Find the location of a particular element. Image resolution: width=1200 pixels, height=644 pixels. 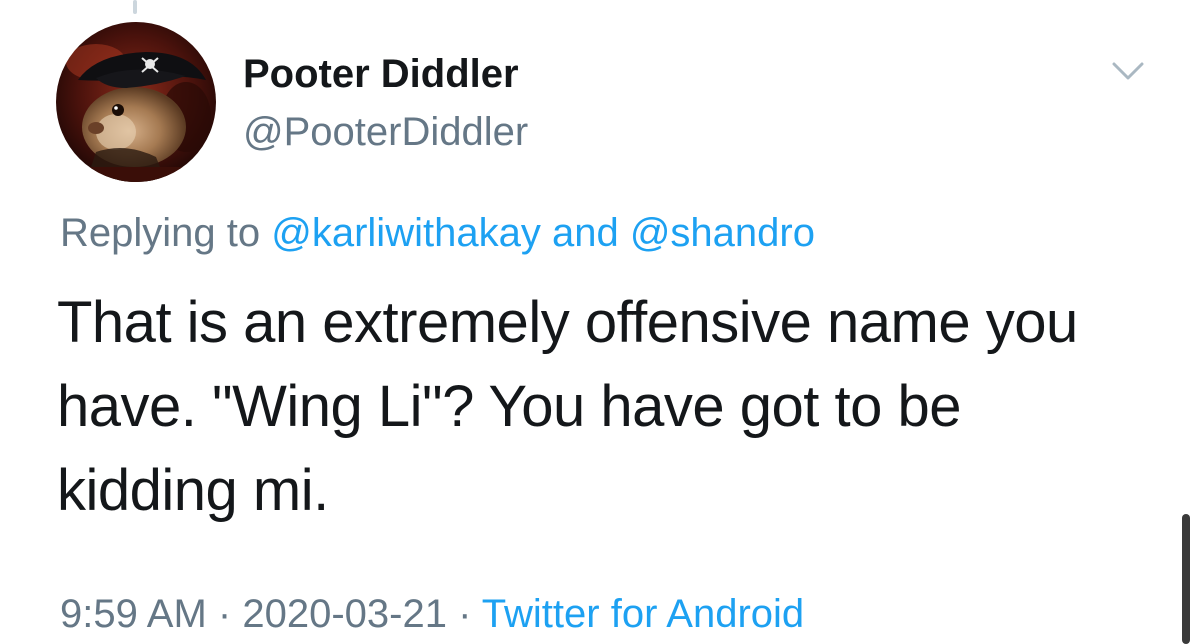

reply-mention-karliwithakay: @karliwithakay is located at coordinates (406, 233).